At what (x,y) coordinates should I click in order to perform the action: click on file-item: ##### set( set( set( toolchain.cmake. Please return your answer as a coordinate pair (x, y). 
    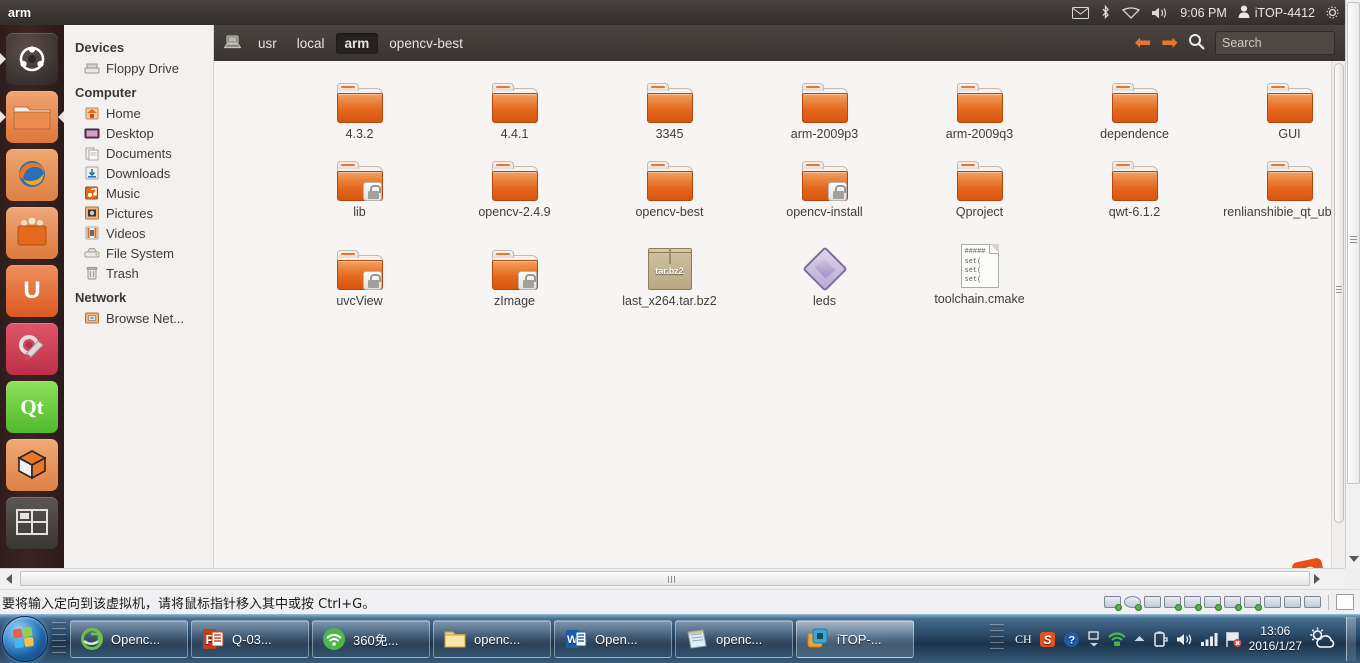
    Looking at the image, I should click on (979, 271).